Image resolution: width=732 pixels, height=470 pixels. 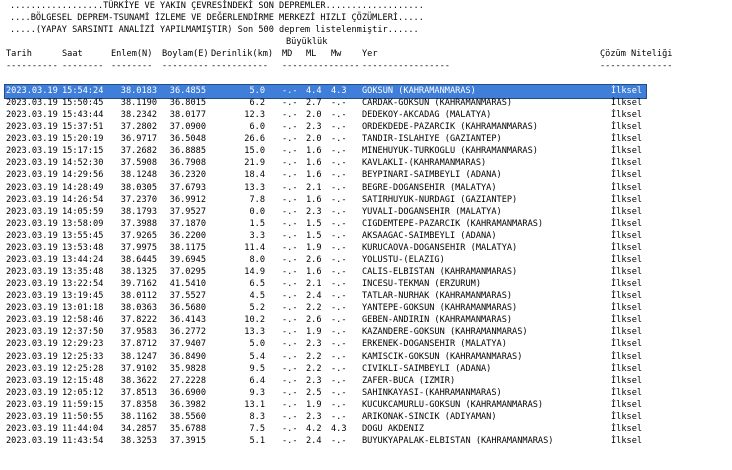 I want to click on cell-depth: 1.5, so click(x=257, y=224).